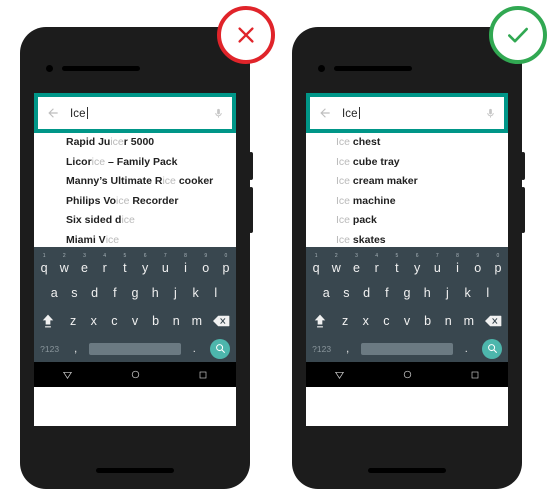  What do you see at coordinates (407, 202) in the screenshot?
I see `list-item: Ice machine` at bounding box center [407, 202].